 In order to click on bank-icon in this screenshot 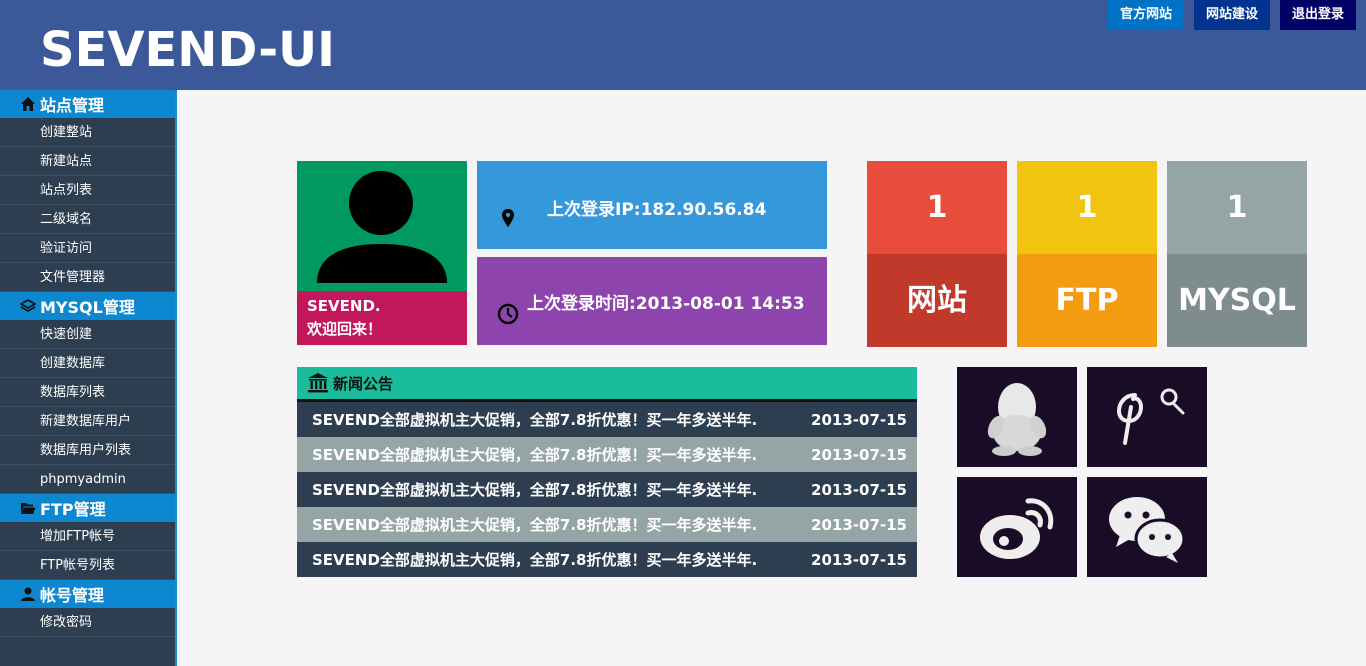, I will do `click(318, 383)`.